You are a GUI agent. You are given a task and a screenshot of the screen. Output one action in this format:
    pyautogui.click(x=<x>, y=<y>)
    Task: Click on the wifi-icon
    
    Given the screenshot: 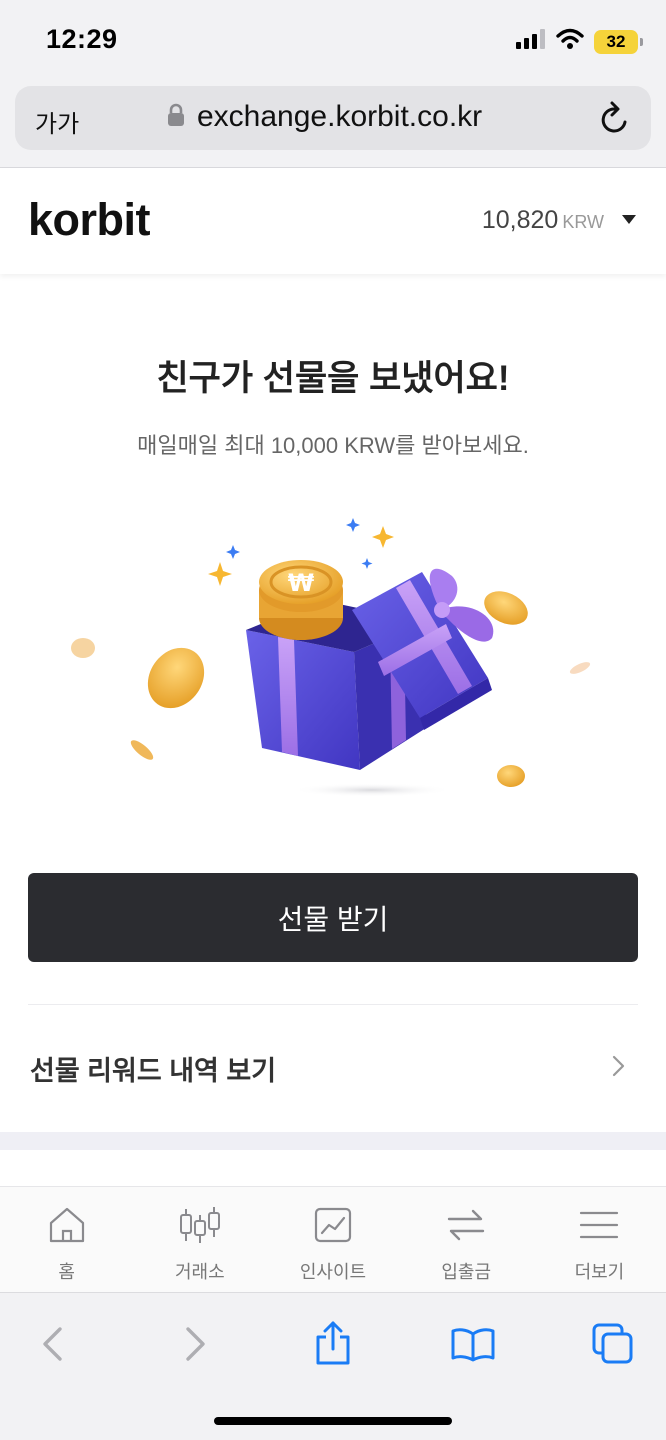 What is the action you would take?
    pyautogui.click(x=570, y=41)
    